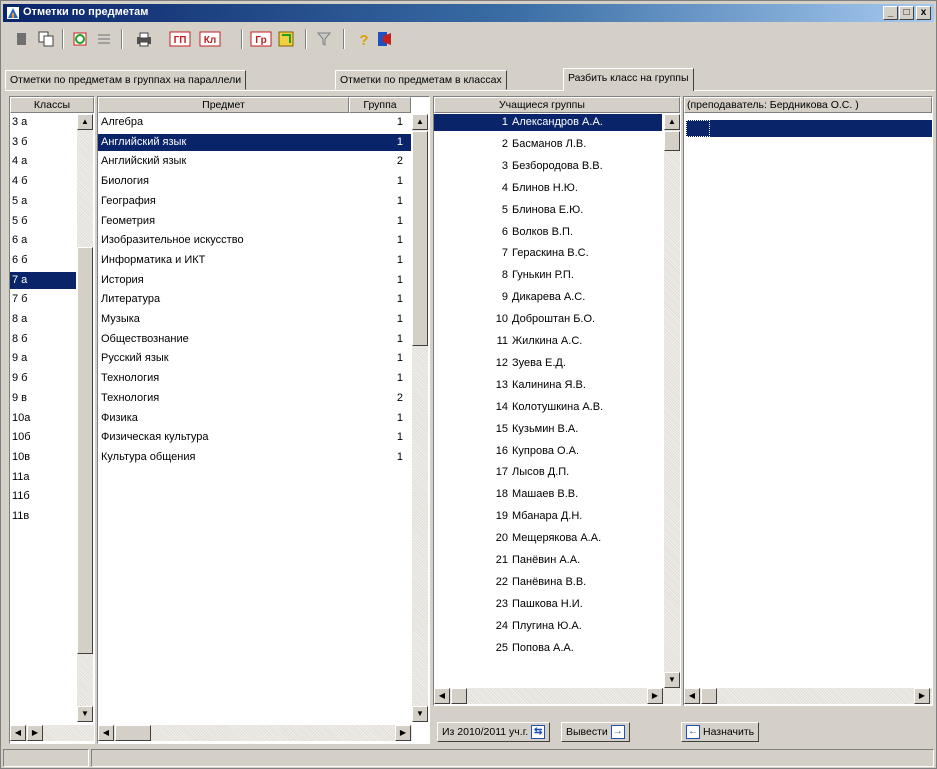 This screenshot has height=769, width=937. Describe the element at coordinates (286, 39) in the screenshot. I see `select-button` at that location.